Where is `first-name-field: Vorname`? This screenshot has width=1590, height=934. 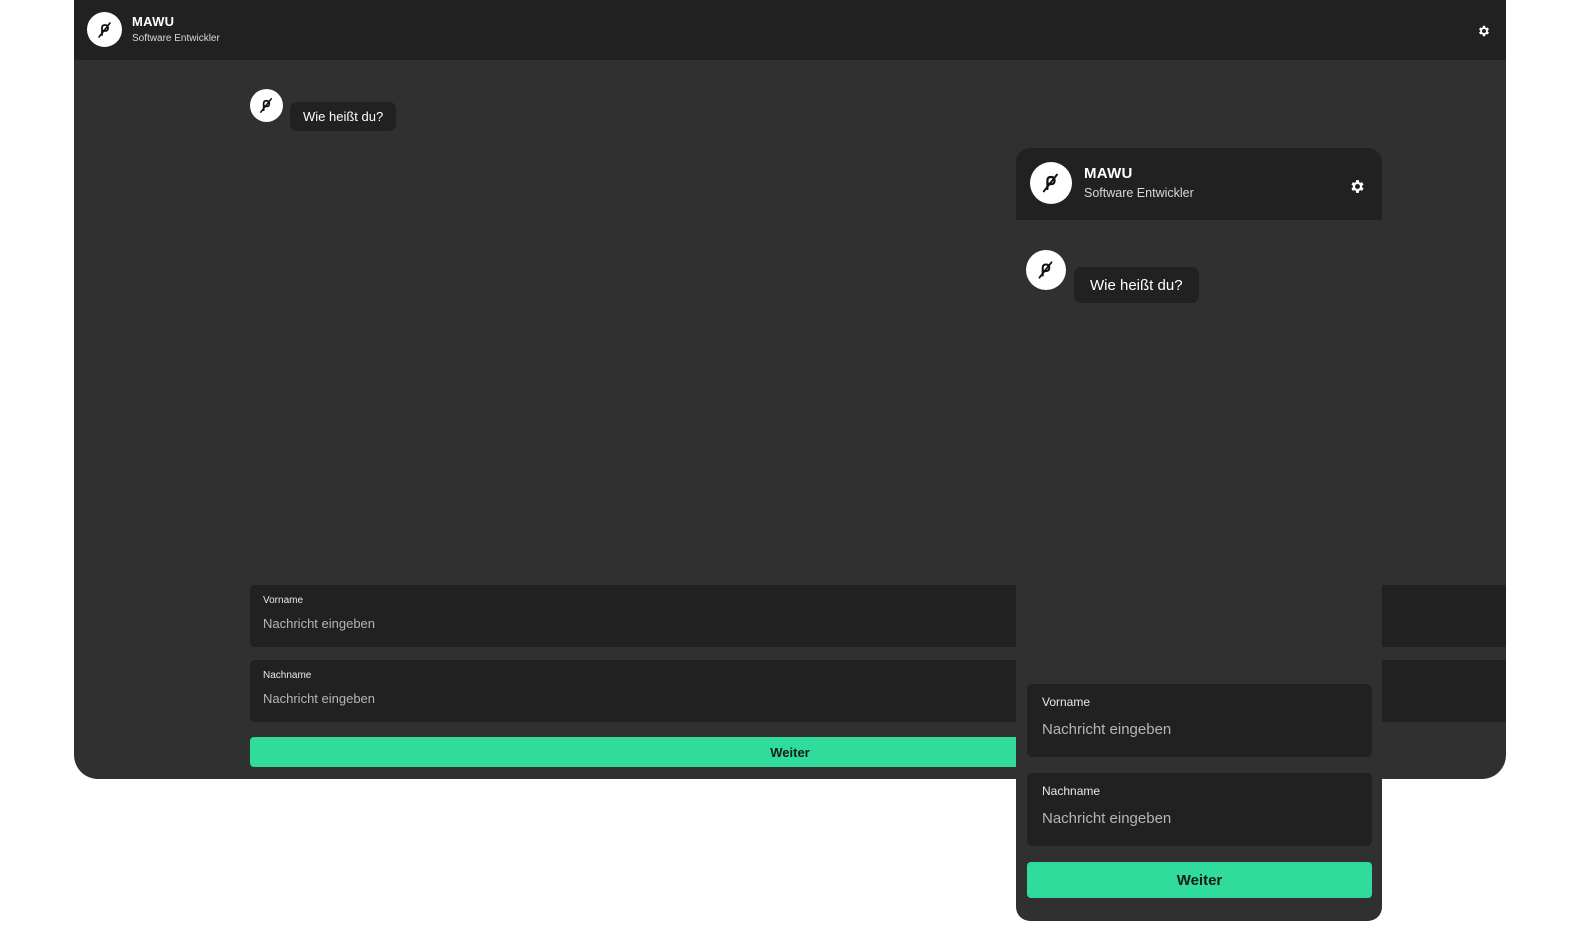
first-name-field: Vorname is located at coordinates (1199, 720).